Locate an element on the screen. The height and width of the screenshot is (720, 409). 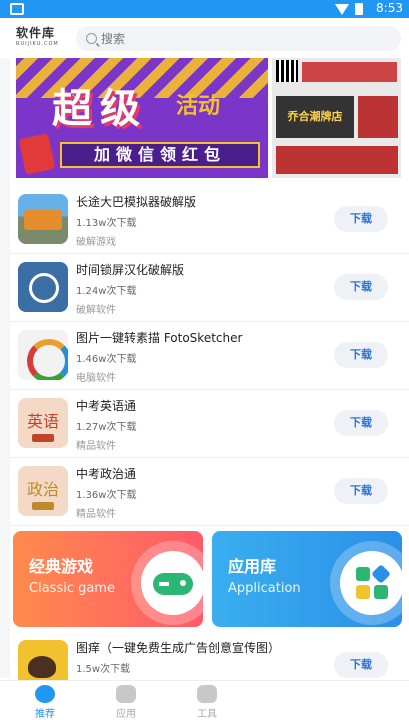
wifi-icon is located at coordinates (342, 9).